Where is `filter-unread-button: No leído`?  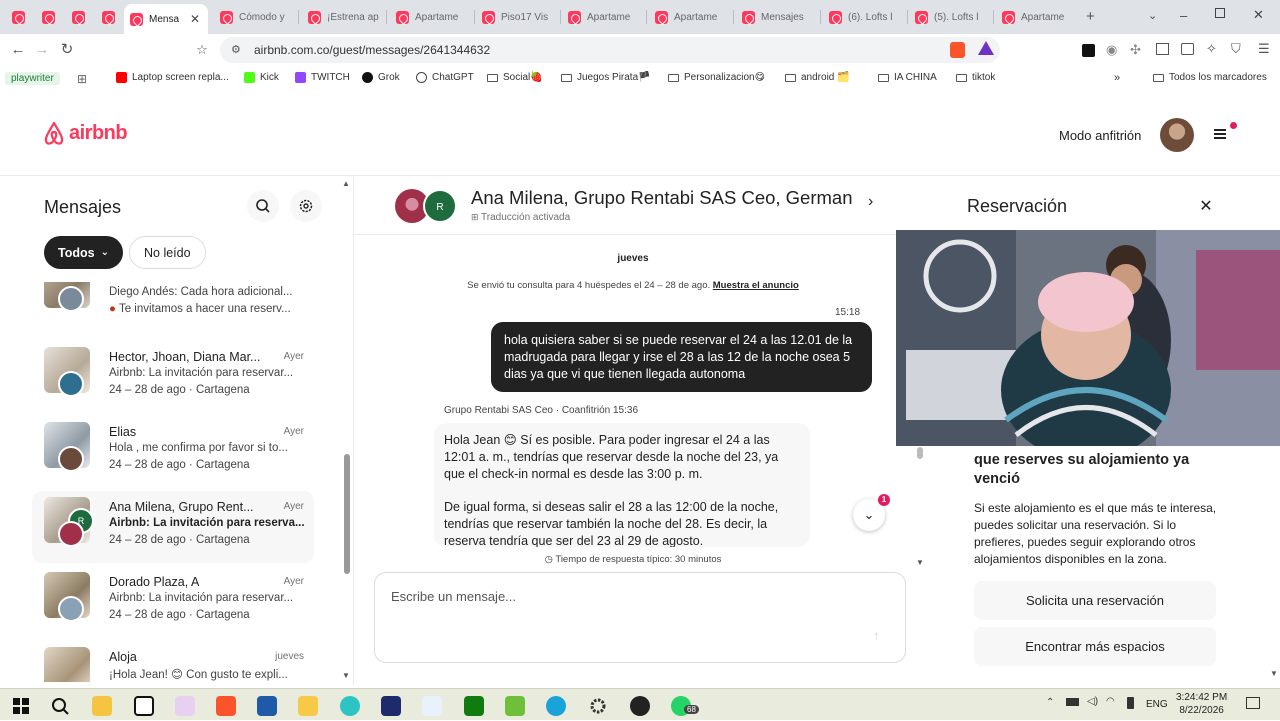 filter-unread-button: No leído is located at coordinates (167, 252).